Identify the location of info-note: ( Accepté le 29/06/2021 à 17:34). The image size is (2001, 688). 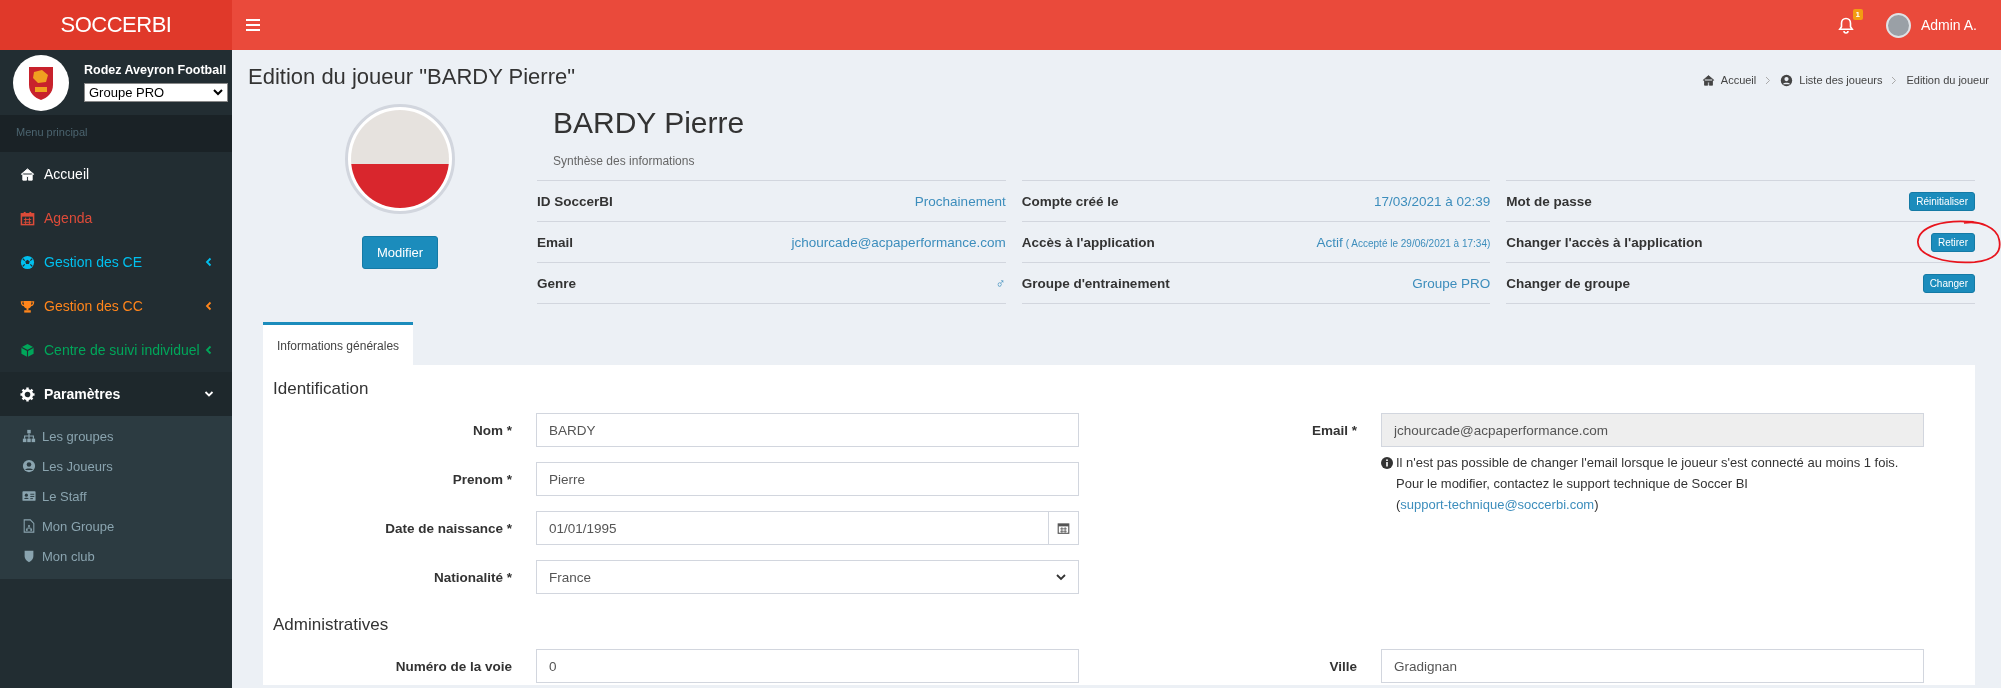
(1418, 243).